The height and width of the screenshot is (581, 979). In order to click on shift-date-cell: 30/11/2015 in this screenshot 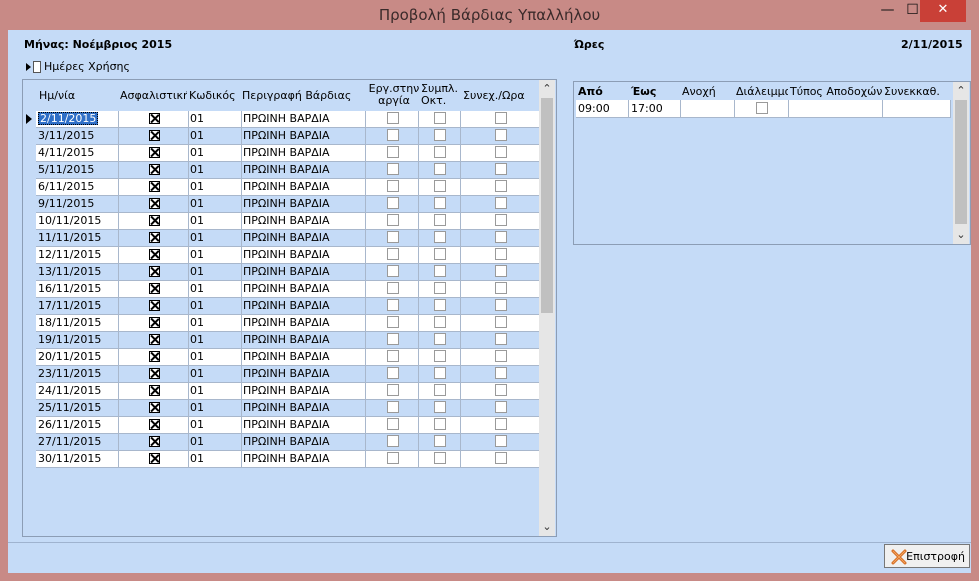, I will do `click(77, 459)`.